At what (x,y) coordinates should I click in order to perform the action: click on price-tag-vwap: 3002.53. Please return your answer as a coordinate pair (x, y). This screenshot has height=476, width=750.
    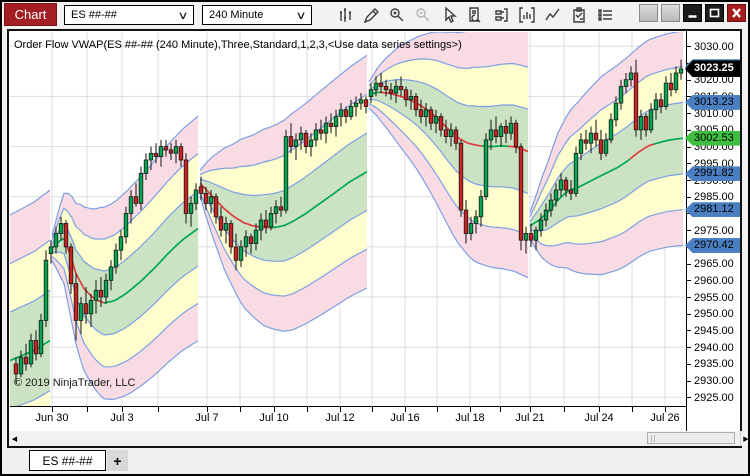
    Looking at the image, I should click on (712, 138).